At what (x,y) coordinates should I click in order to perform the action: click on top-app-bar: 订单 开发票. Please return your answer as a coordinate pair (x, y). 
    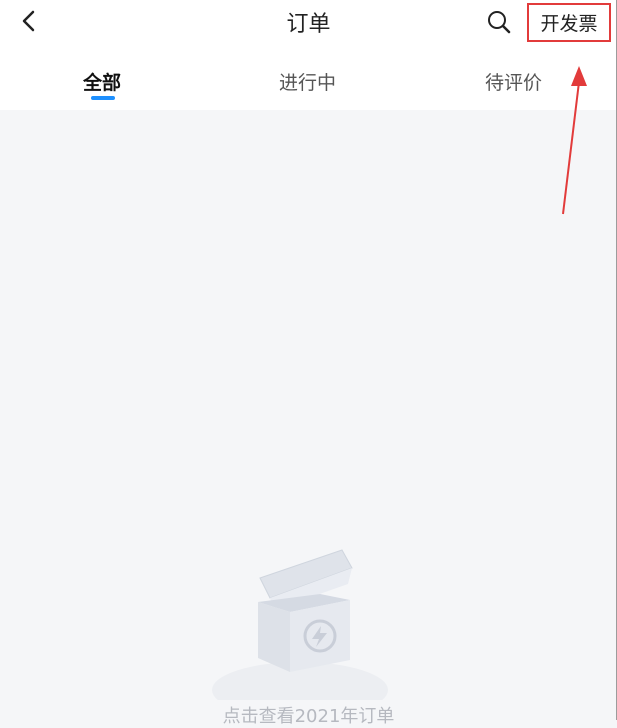
    Looking at the image, I should click on (308, 22).